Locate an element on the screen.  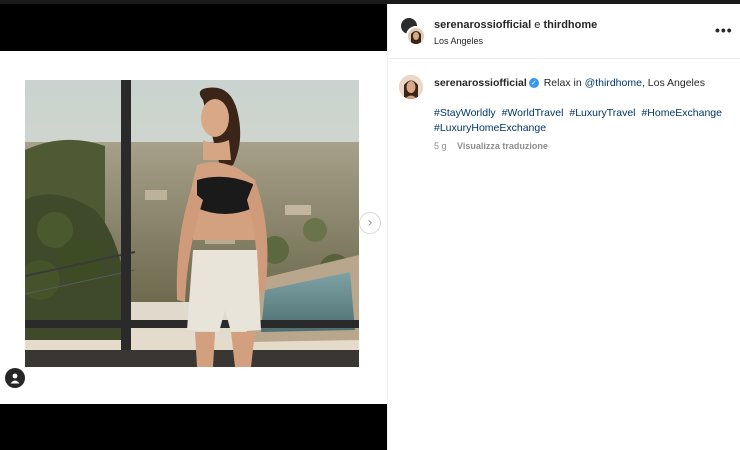
post-authors: serenarossiofficial e thirdhome is located at coordinates (515, 25).